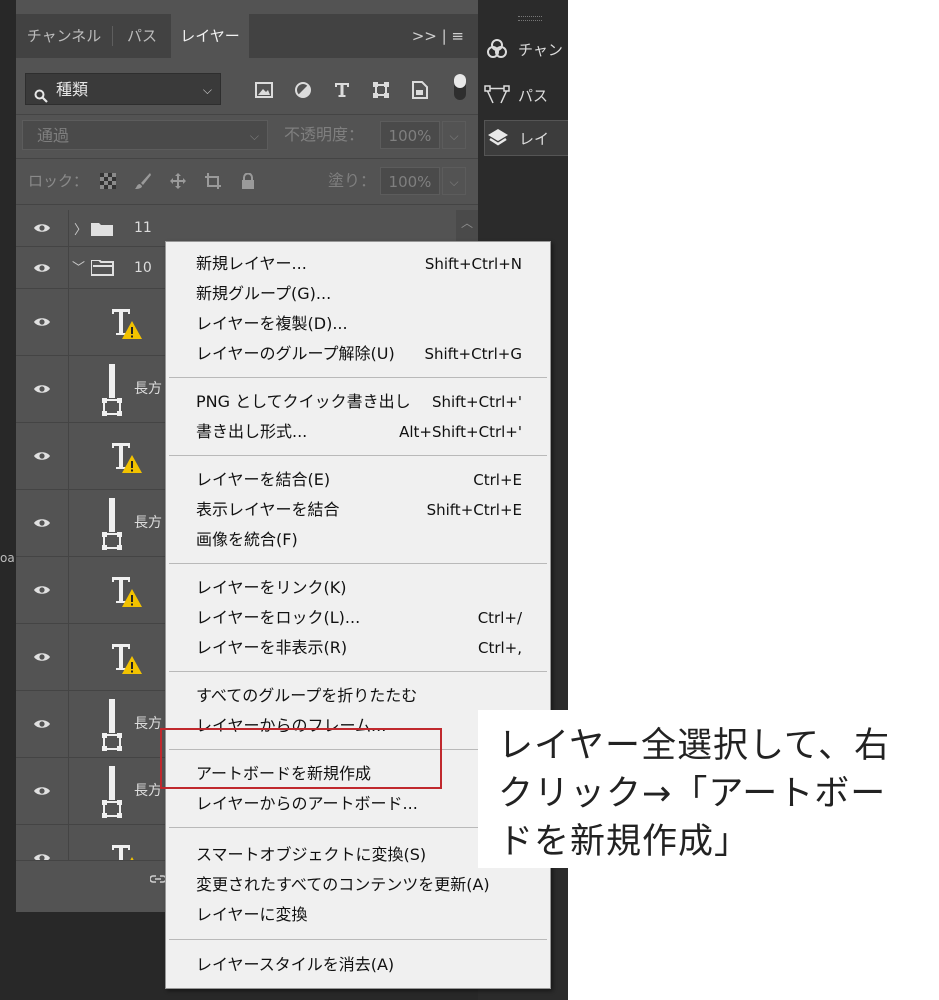  Describe the element at coordinates (263, 90) in the screenshot. I see `image-filter-icon` at that location.